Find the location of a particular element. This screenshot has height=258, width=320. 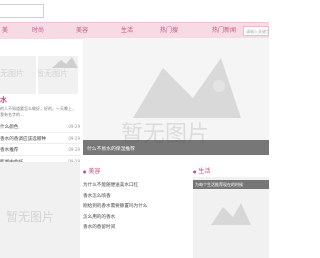

list-item: 香水怎么喷香 is located at coordinates (131, 196).